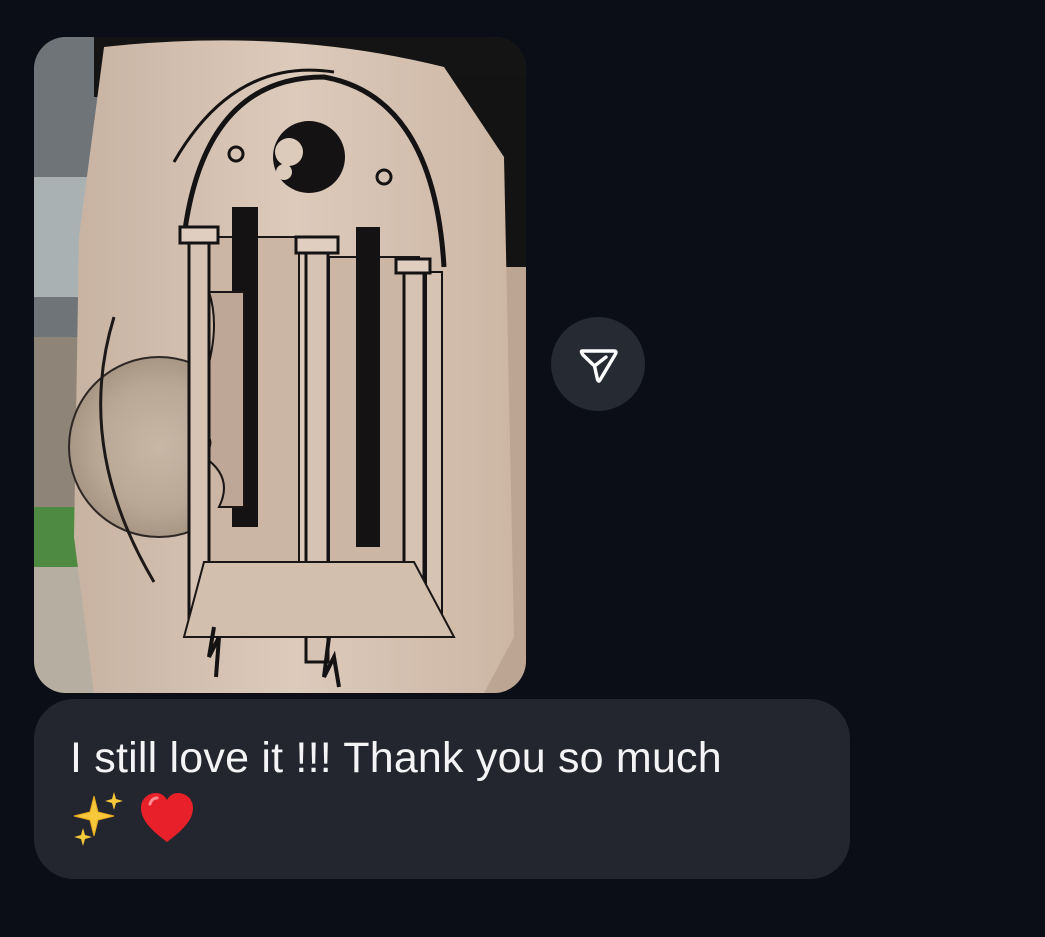 Image resolution: width=1045 pixels, height=937 pixels. I want to click on red-heart-emoji, so click(167, 817).